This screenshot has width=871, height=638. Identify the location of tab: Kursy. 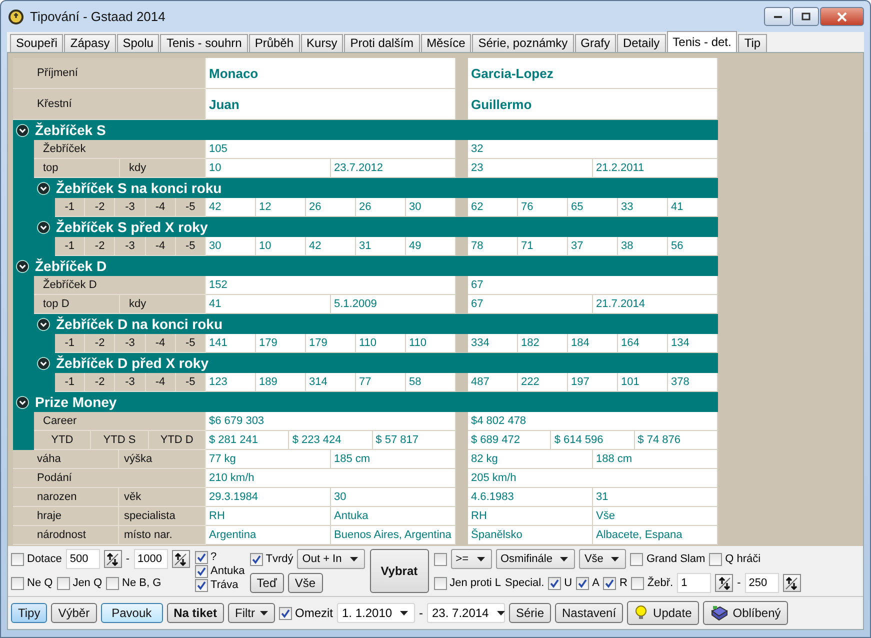
(322, 43).